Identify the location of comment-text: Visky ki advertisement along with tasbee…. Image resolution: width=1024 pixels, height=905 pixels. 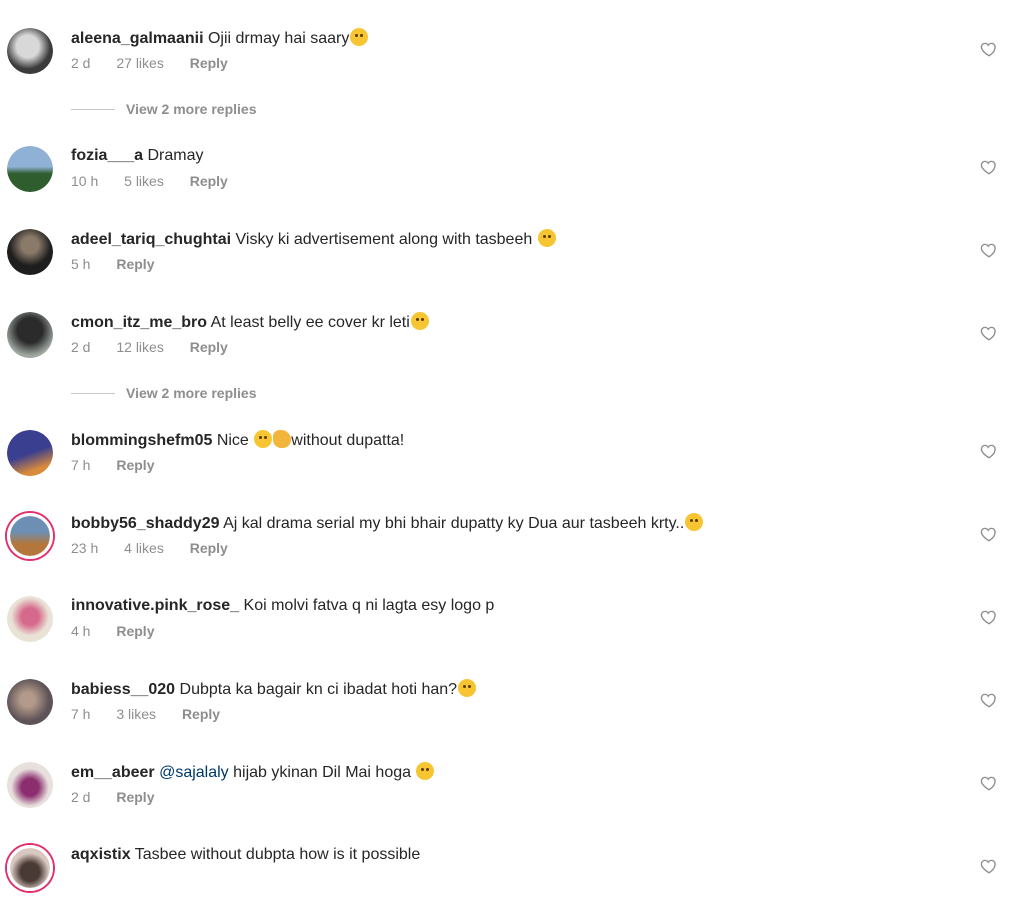
(384, 239).